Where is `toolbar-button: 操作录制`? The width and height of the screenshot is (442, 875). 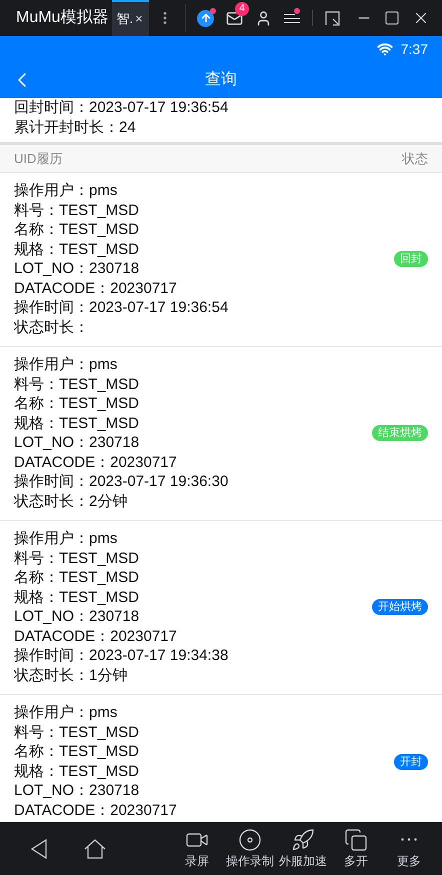 toolbar-button: 操作录制 is located at coordinates (250, 849).